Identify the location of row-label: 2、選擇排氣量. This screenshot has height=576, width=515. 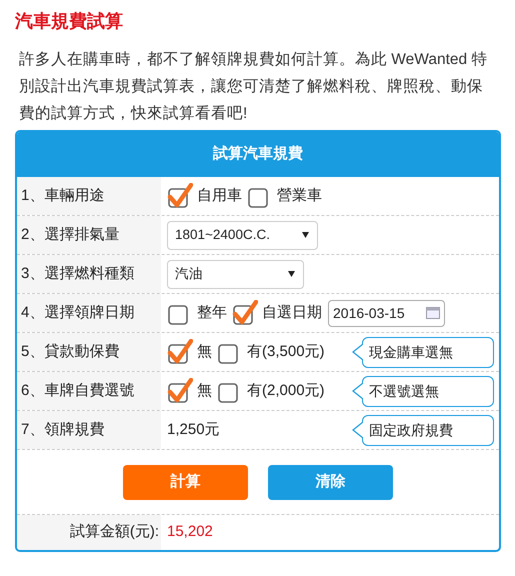
(89, 235).